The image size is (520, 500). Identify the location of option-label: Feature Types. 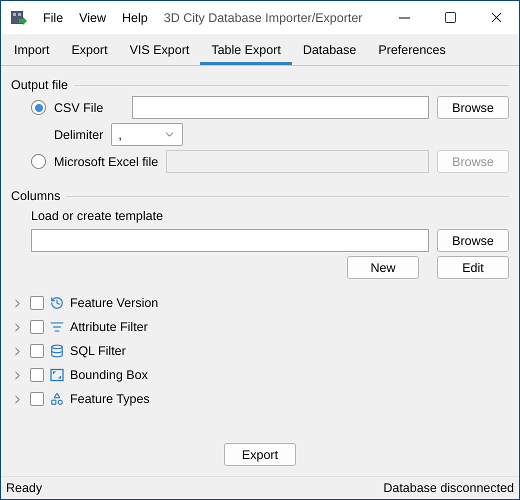
(110, 399).